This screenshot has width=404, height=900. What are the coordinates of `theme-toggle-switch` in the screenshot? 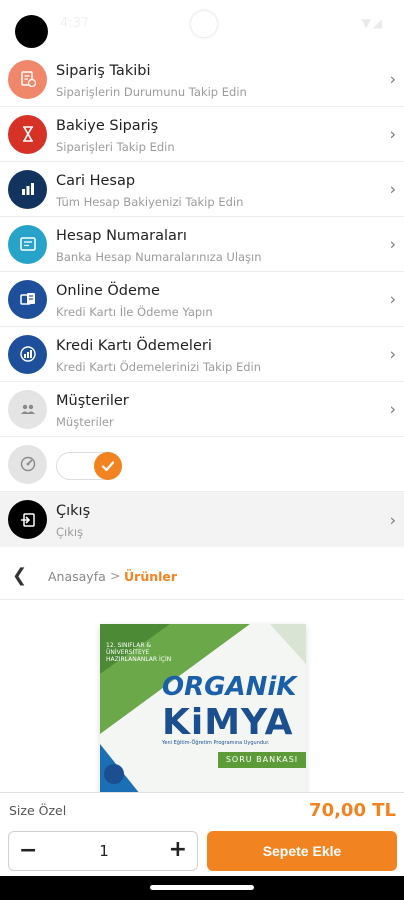 It's located at (89, 466).